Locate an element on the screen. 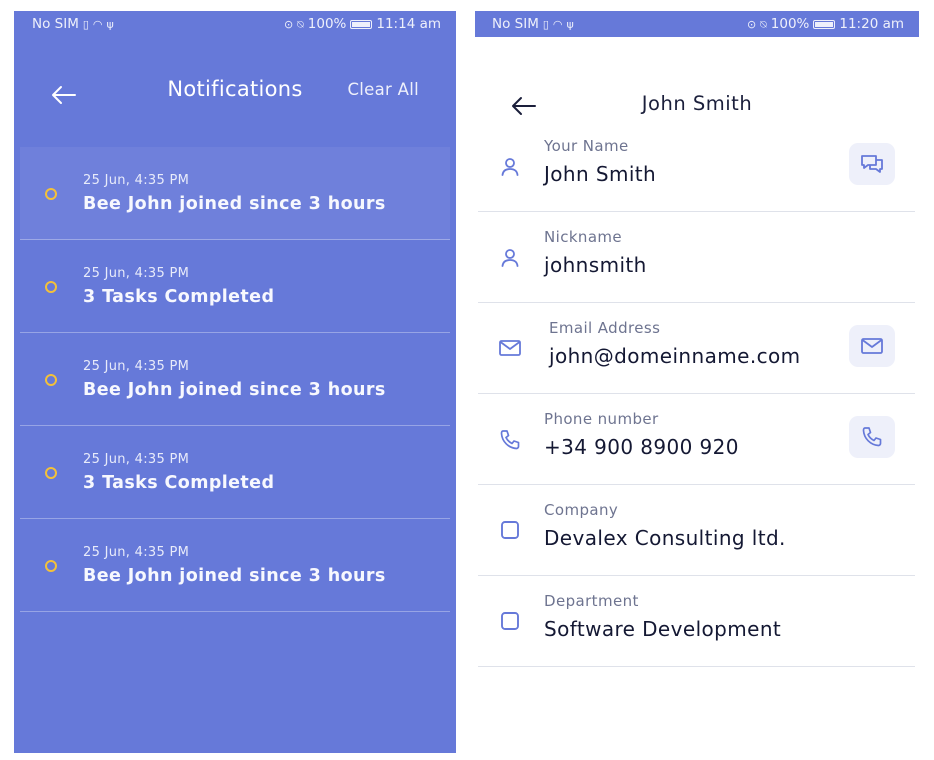 This screenshot has height=760, width=934. field-label: Department is located at coordinates (591, 601).